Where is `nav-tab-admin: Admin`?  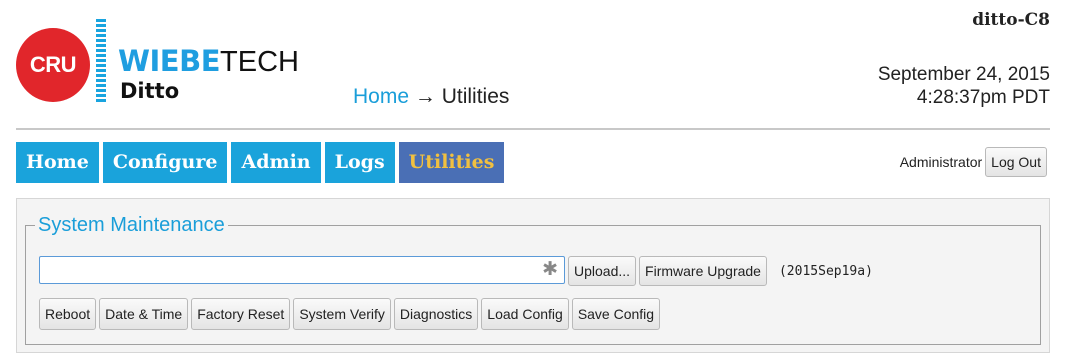
nav-tab-admin: Admin is located at coordinates (276, 162).